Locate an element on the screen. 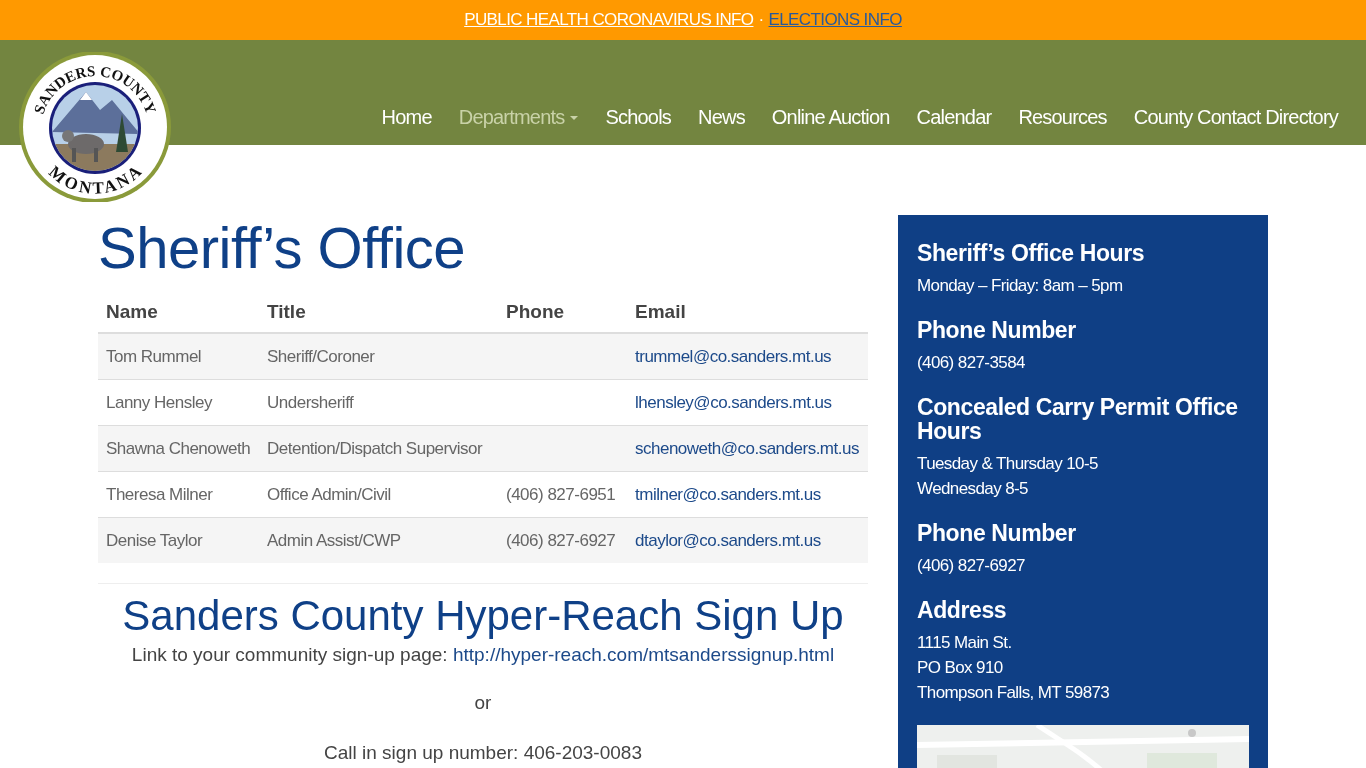 This screenshot has width=1366, height=768. table-cell: Lanny Hensley is located at coordinates (159, 402).